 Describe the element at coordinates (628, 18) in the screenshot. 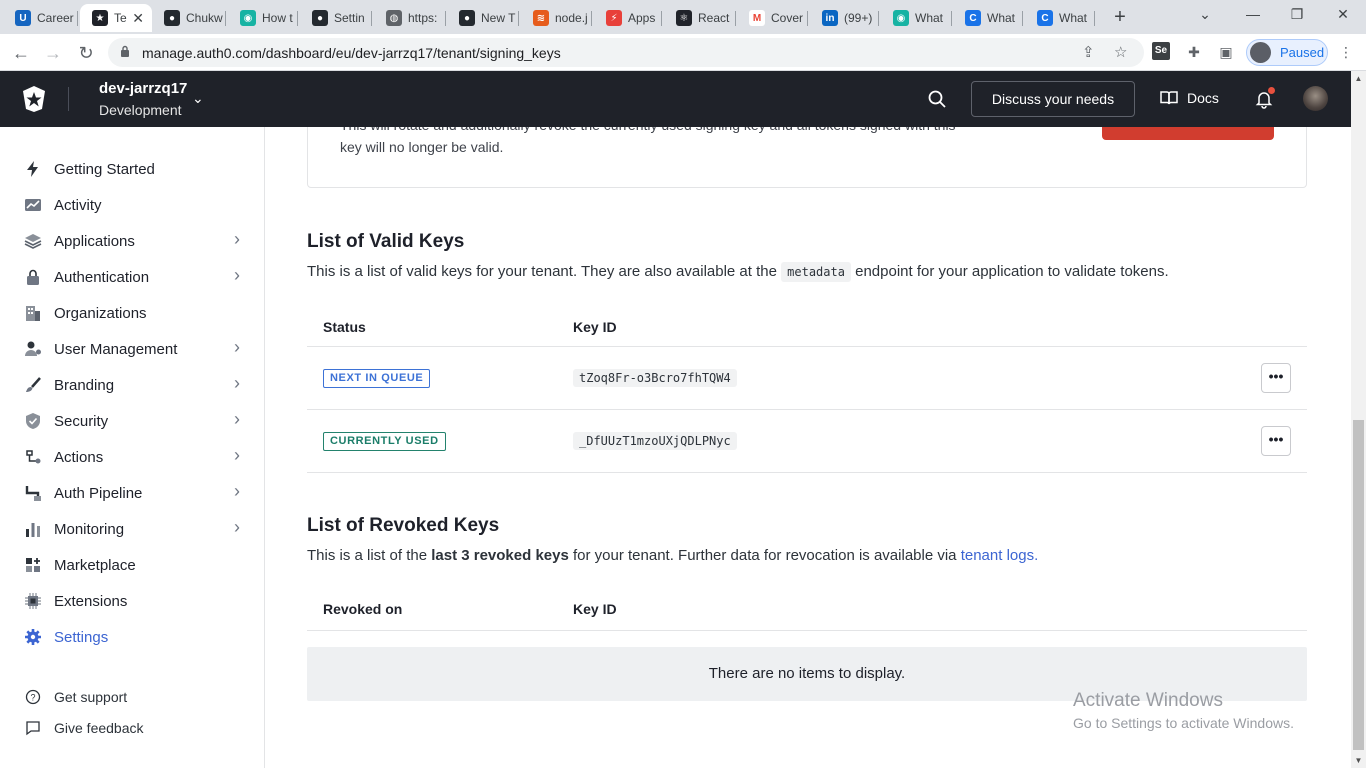

I see `browser-tab: ⚡ Apps` at that location.